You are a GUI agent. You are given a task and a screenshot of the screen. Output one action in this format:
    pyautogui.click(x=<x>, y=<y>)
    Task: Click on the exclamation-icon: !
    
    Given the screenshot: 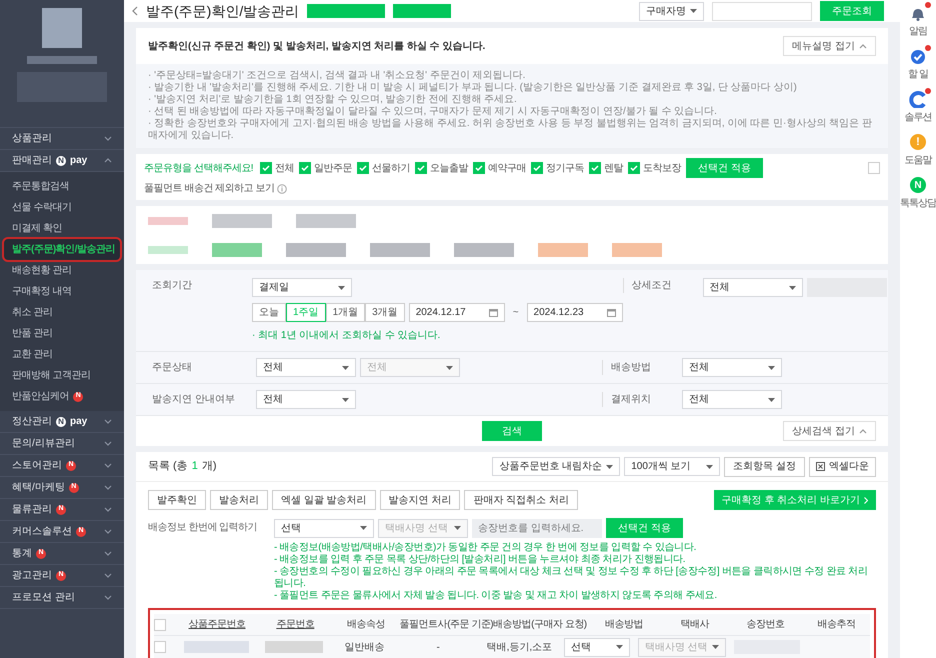 What is the action you would take?
    pyautogui.click(x=918, y=142)
    